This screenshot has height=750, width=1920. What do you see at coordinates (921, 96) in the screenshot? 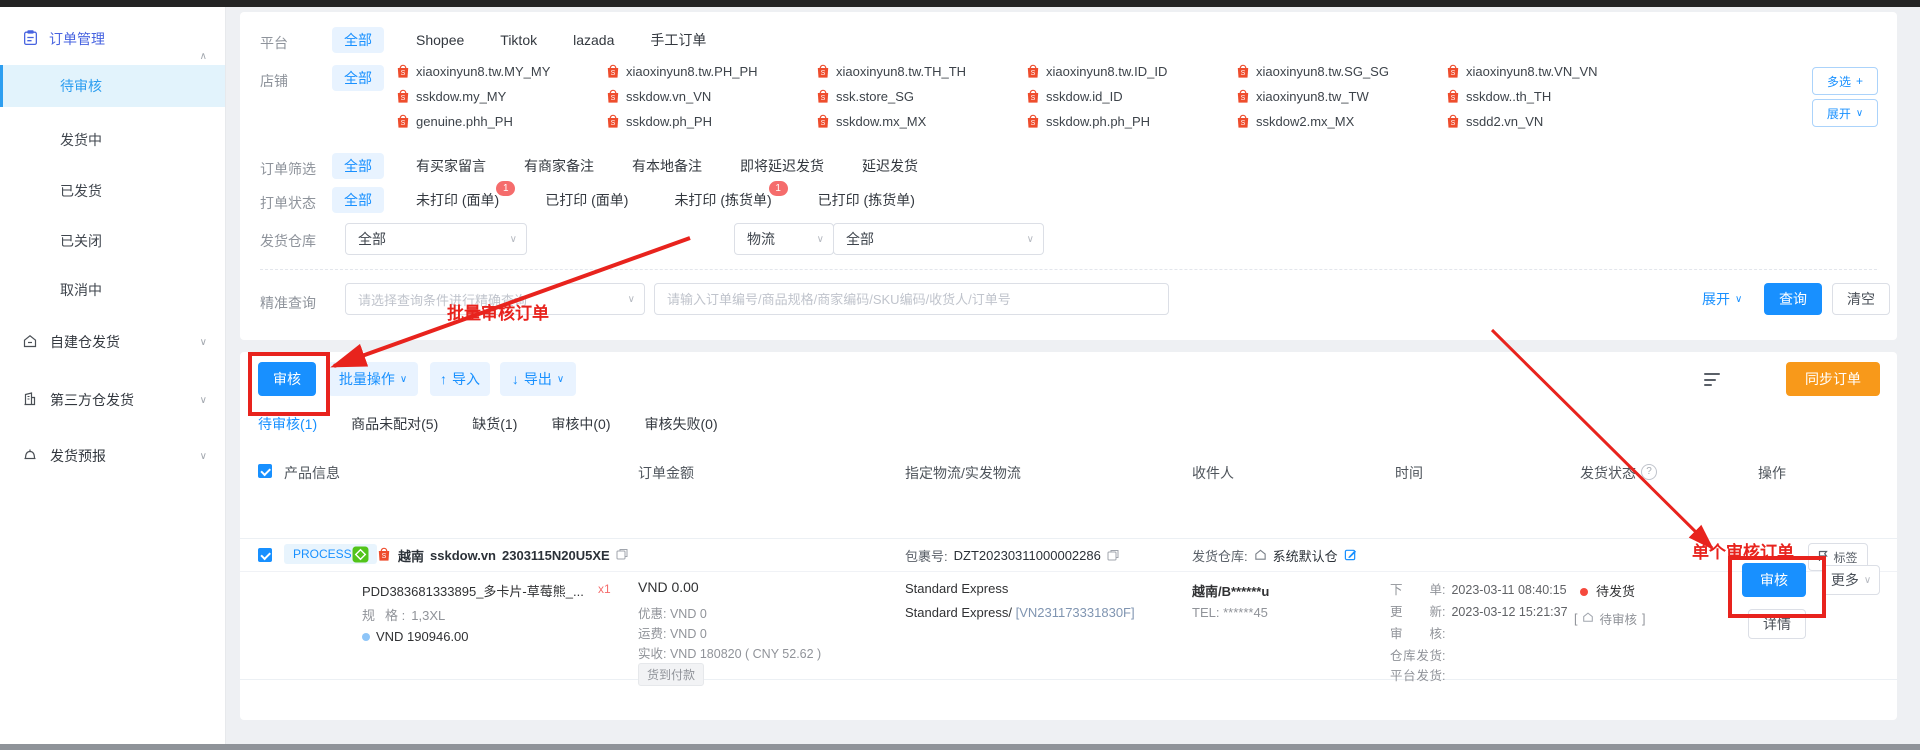
I see `shop-item: Sssk.store_SG` at bounding box center [921, 96].